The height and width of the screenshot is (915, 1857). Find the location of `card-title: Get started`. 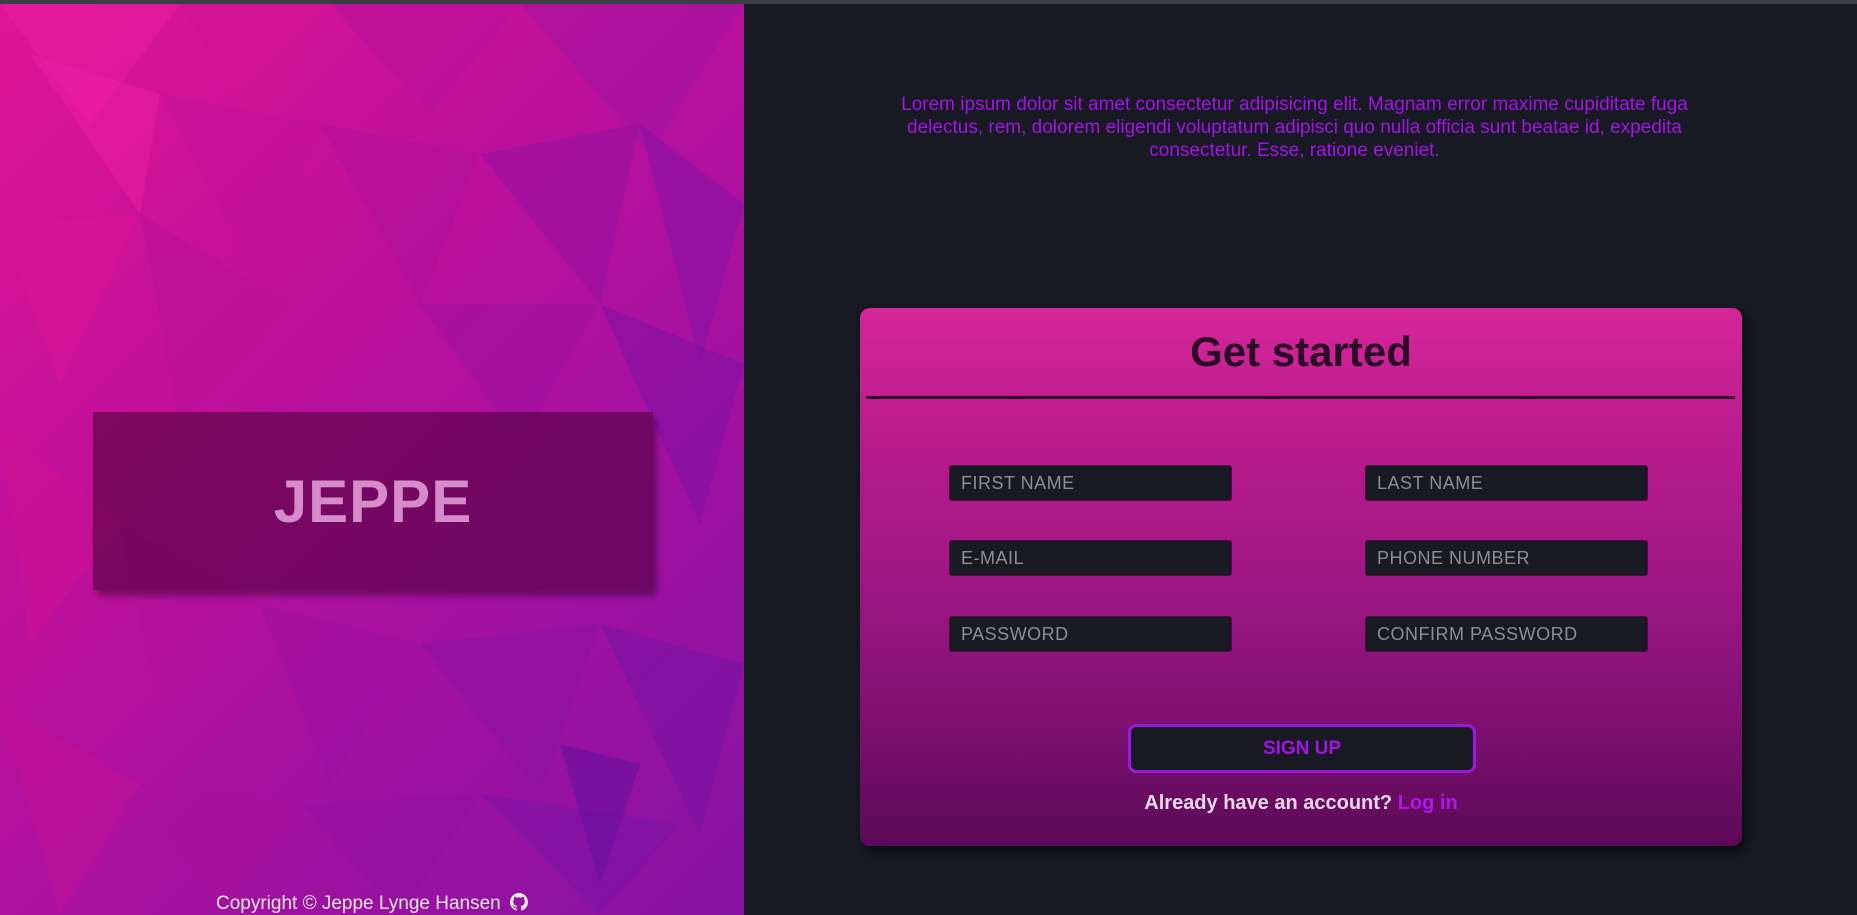

card-title: Get started is located at coordinates (1301, 351).